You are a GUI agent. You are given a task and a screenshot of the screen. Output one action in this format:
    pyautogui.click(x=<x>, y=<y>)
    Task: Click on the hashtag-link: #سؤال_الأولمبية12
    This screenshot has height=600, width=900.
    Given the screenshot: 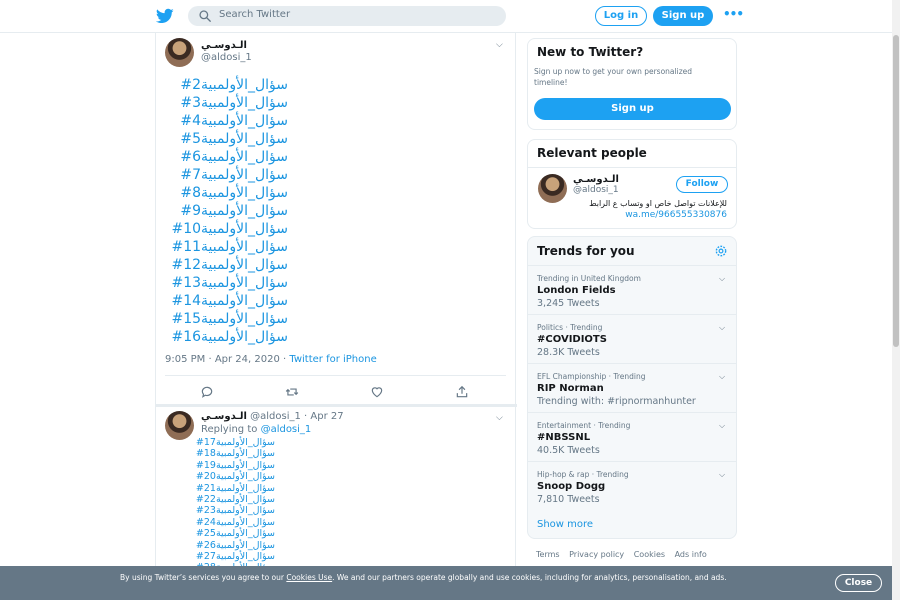 What is the action you would take?
    pyautogui.click(x=222, y=265)
    